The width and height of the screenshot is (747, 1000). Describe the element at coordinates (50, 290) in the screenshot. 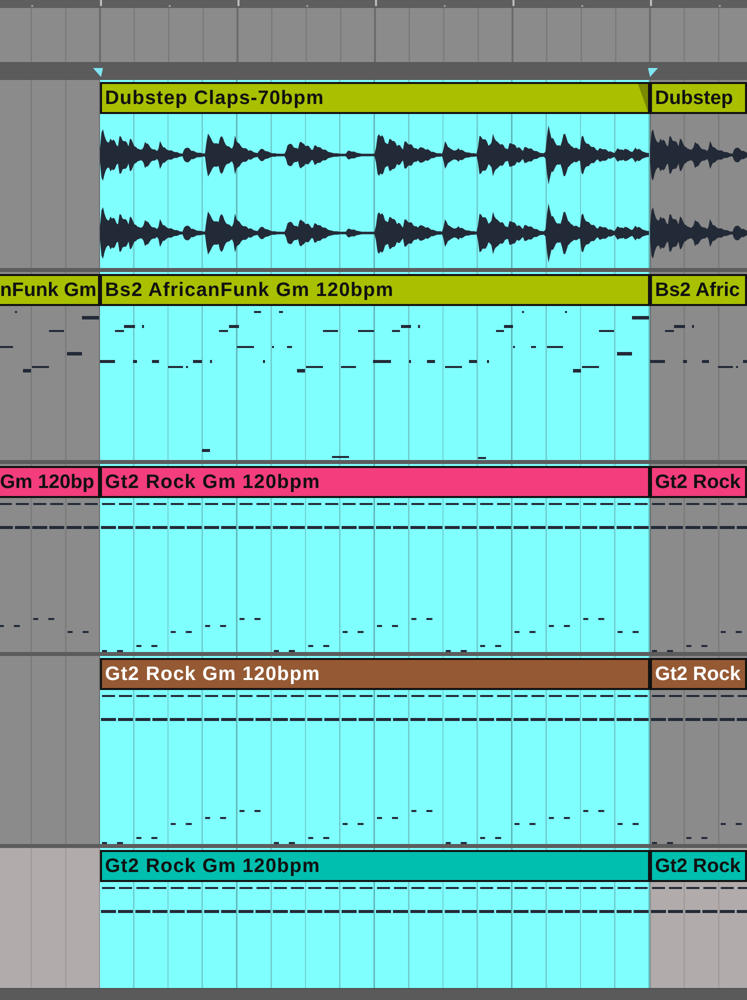

I see `clip-header: nFunk Gm` at that location.